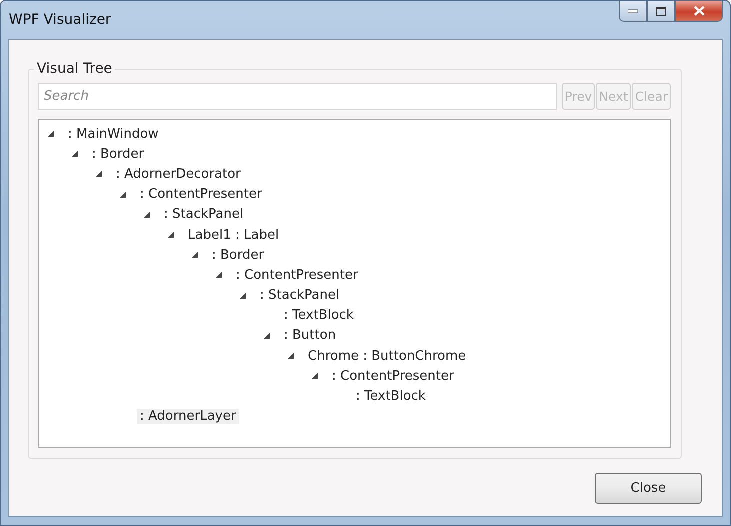  Describe the element at coordinates (233, 235) in the screenshot. I see `tree-item: Label1 : Label` at that location.